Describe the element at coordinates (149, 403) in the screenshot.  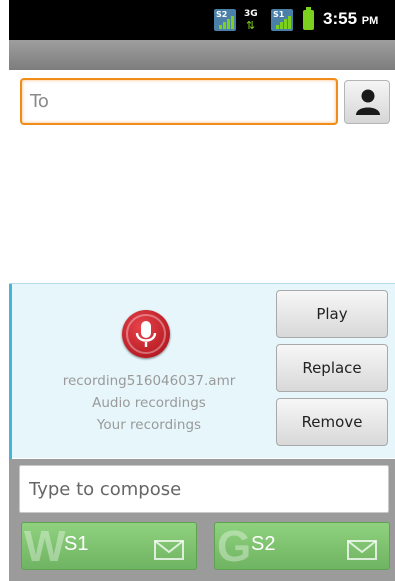
I see `attachment-type: Audio recordings` at that location.